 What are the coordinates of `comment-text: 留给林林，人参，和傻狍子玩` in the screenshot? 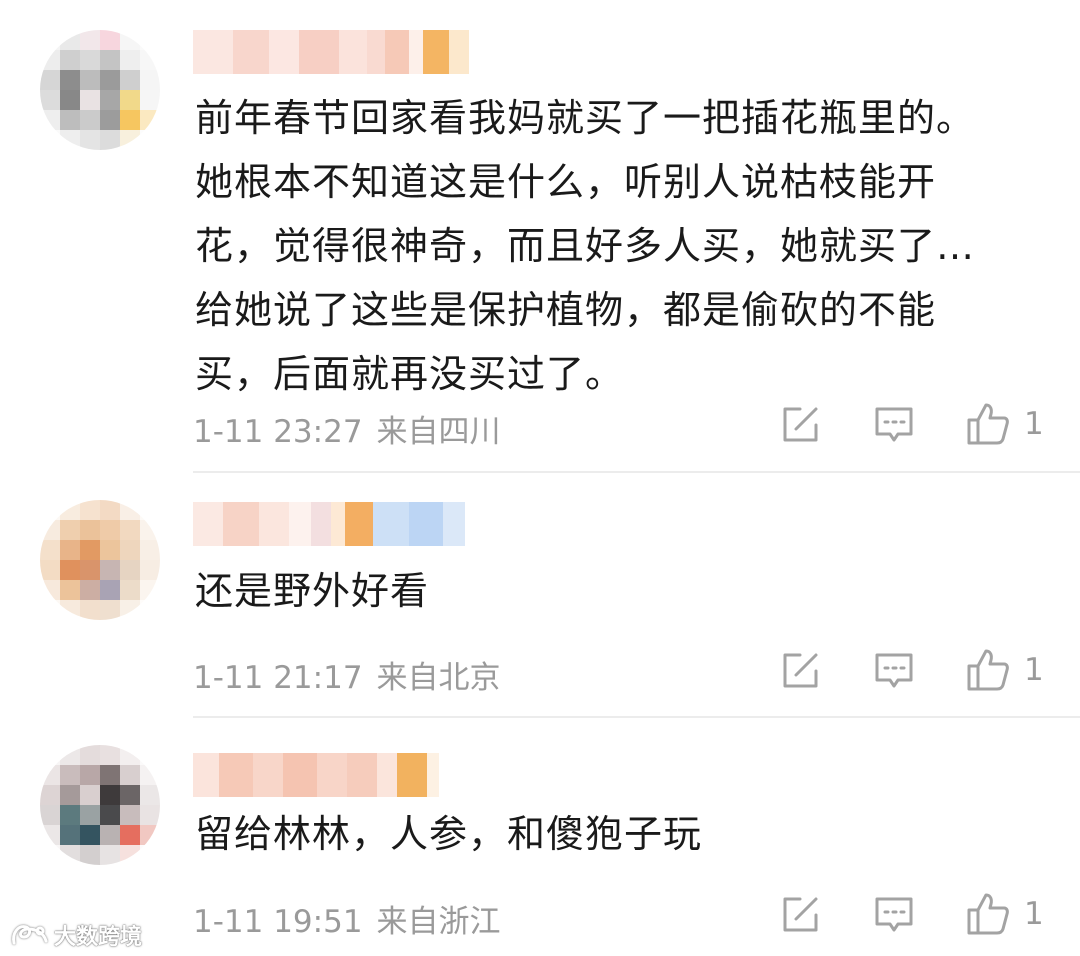 It's located at (448, 834).